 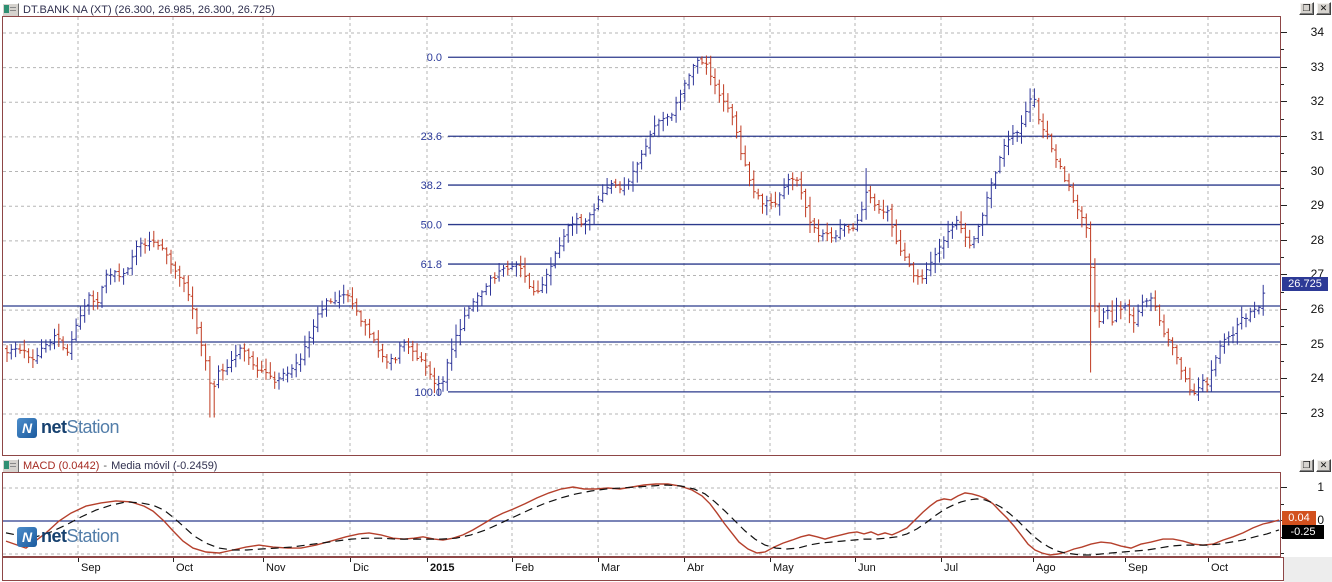 What do you see at coordinates (431, 186) in the screenshot?
I see `fib-level-label: 38.2` at bounding box center [431, 186].